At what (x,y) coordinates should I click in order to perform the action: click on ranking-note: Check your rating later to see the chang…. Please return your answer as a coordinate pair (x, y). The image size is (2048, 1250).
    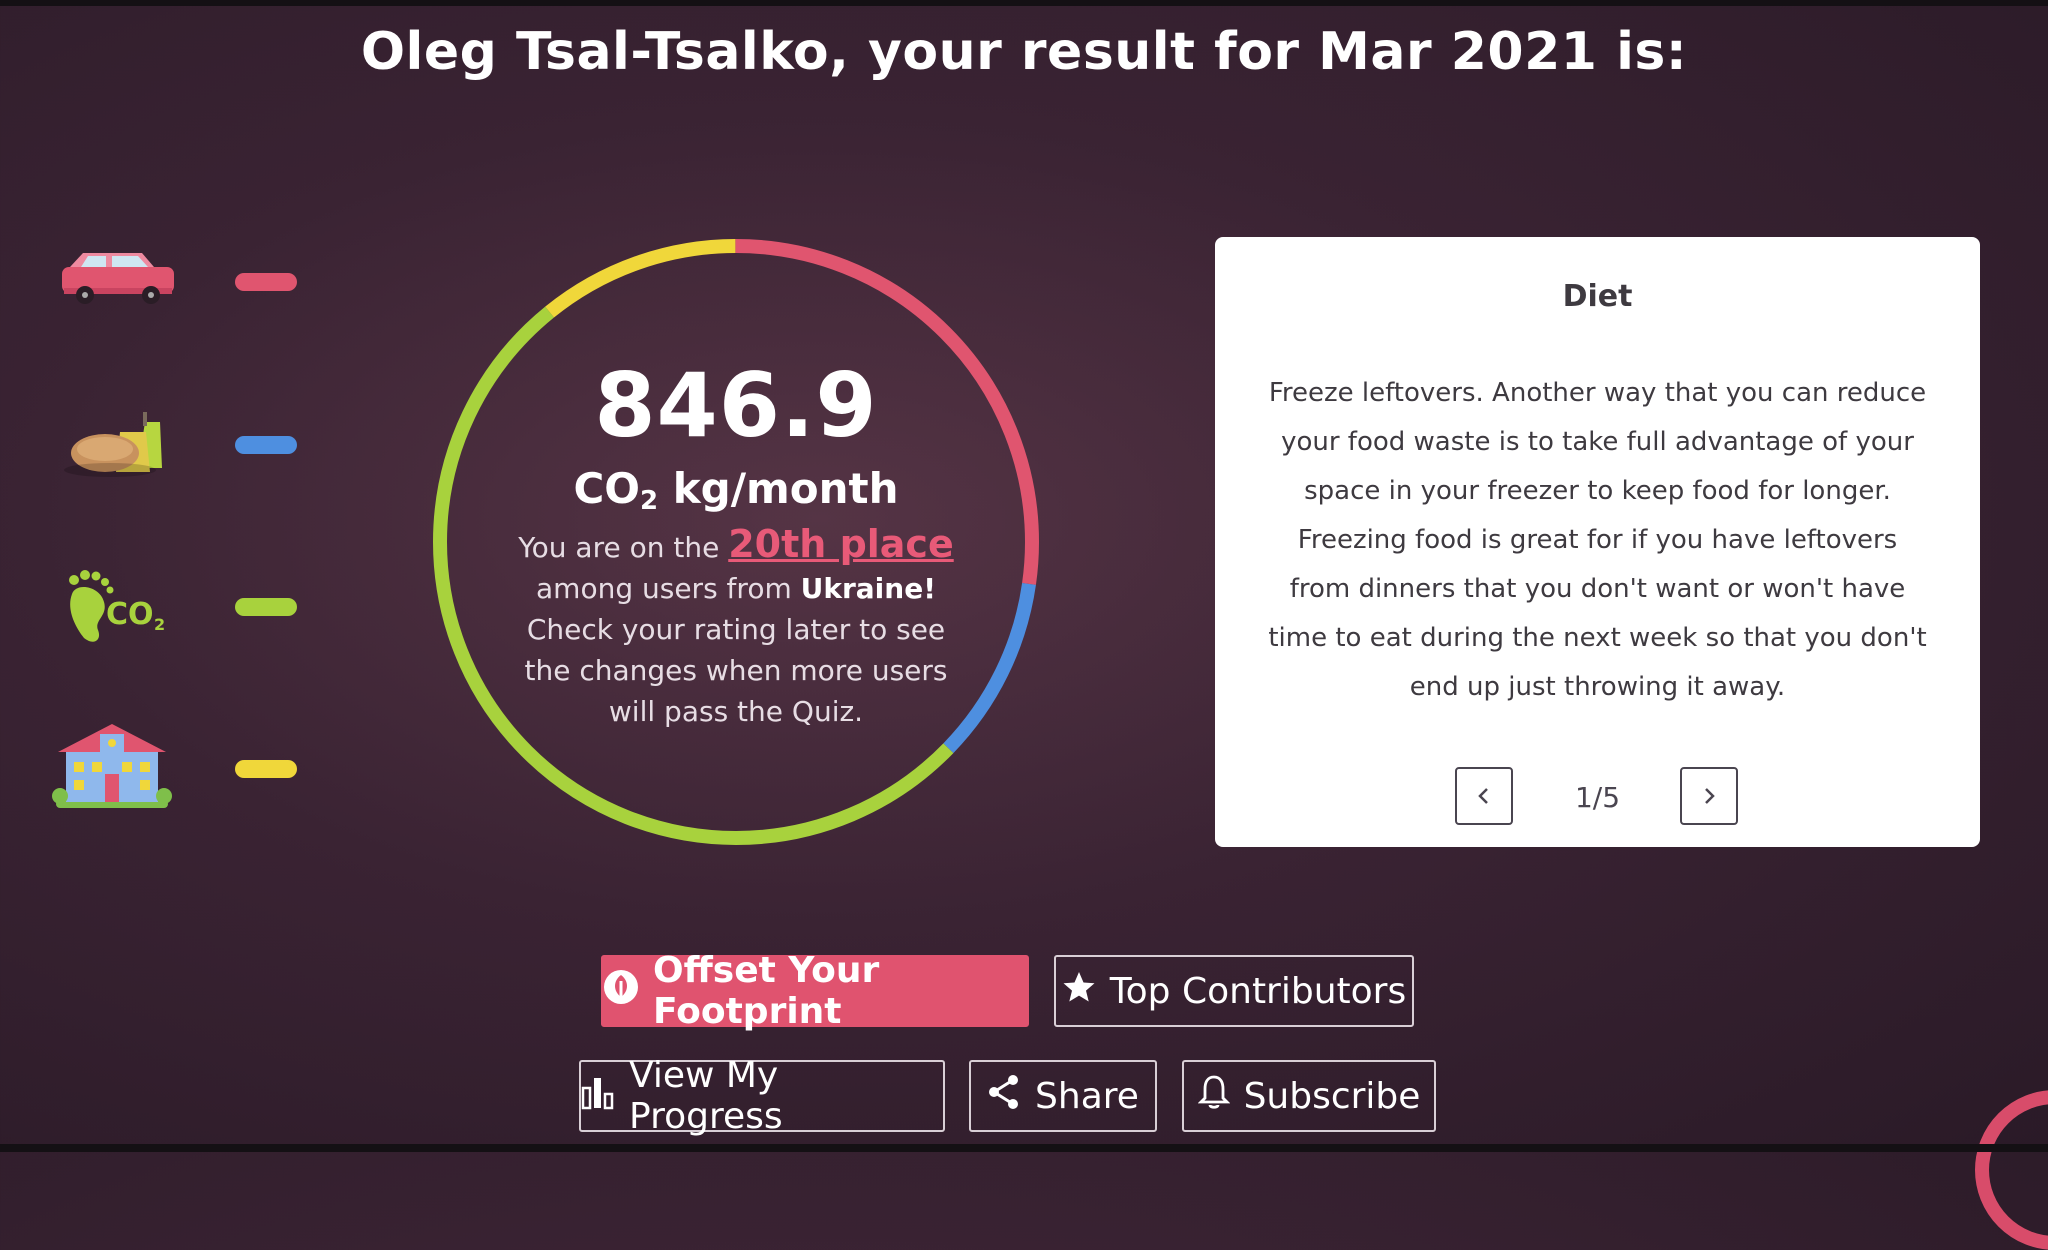
    Looking at the image, I should click on (736, 670).